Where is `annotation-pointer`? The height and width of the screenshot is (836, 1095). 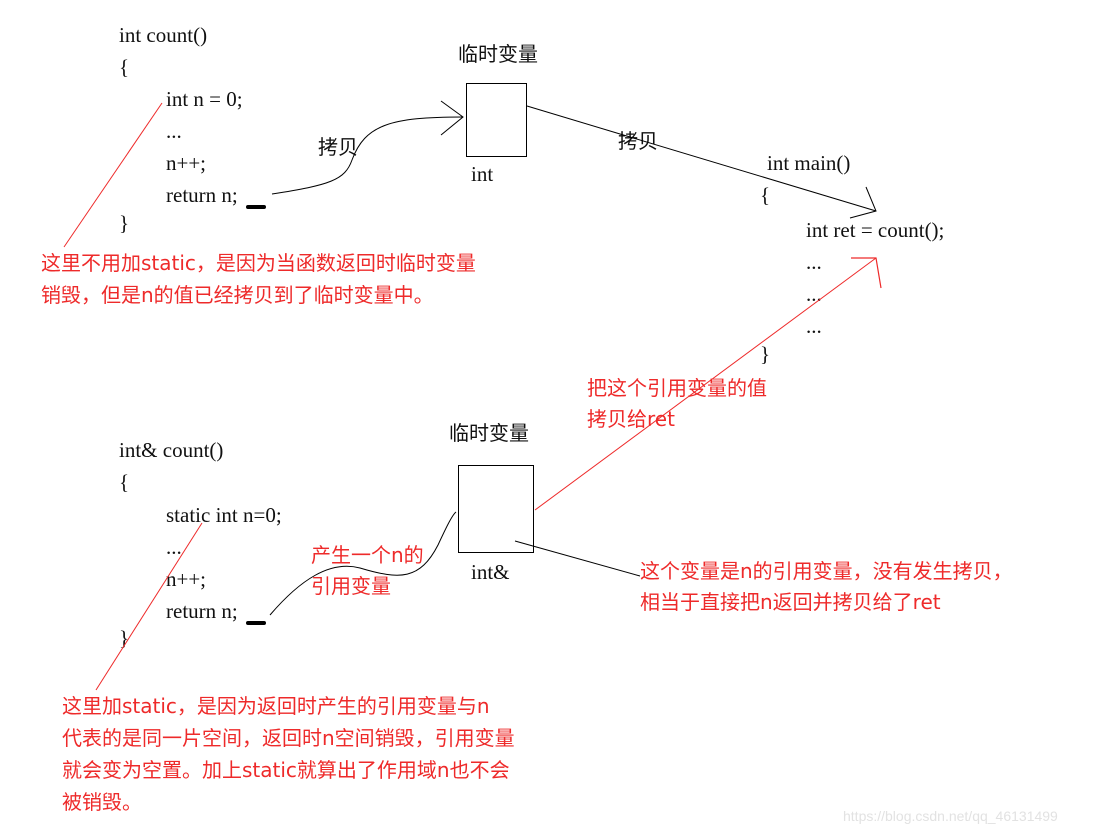
annotation-pointer is located at coordinates (113, 175).